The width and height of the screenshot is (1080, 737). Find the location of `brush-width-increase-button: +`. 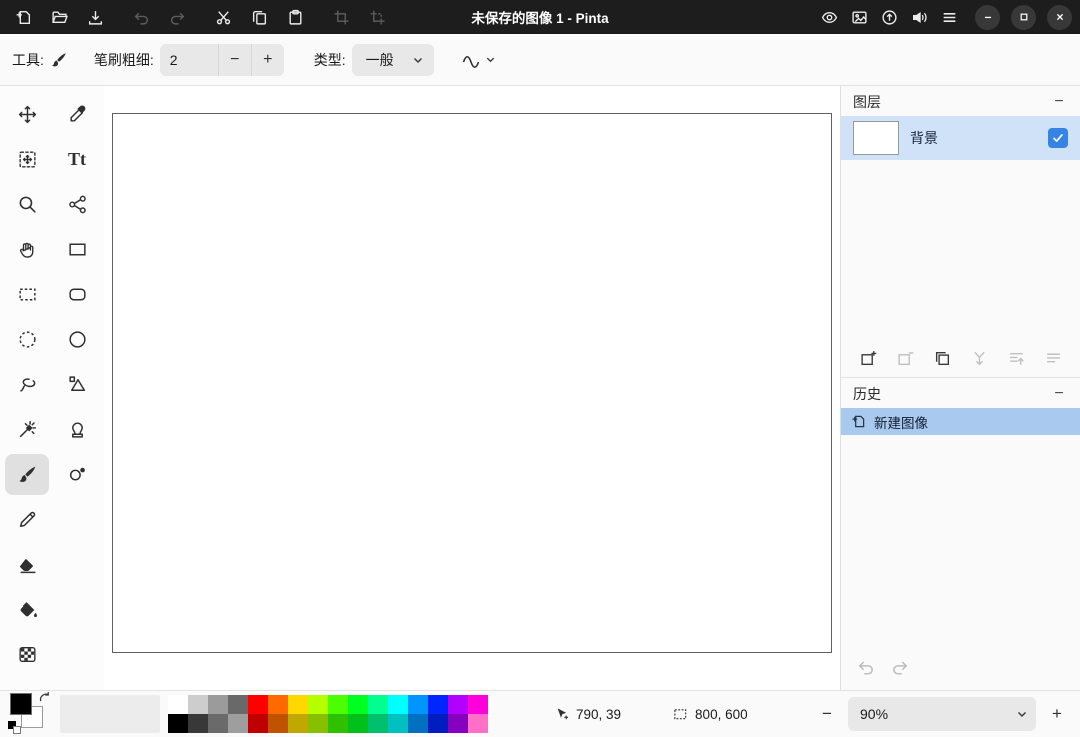

brush-width-increase-button: + is located at coordinates (267, 59).